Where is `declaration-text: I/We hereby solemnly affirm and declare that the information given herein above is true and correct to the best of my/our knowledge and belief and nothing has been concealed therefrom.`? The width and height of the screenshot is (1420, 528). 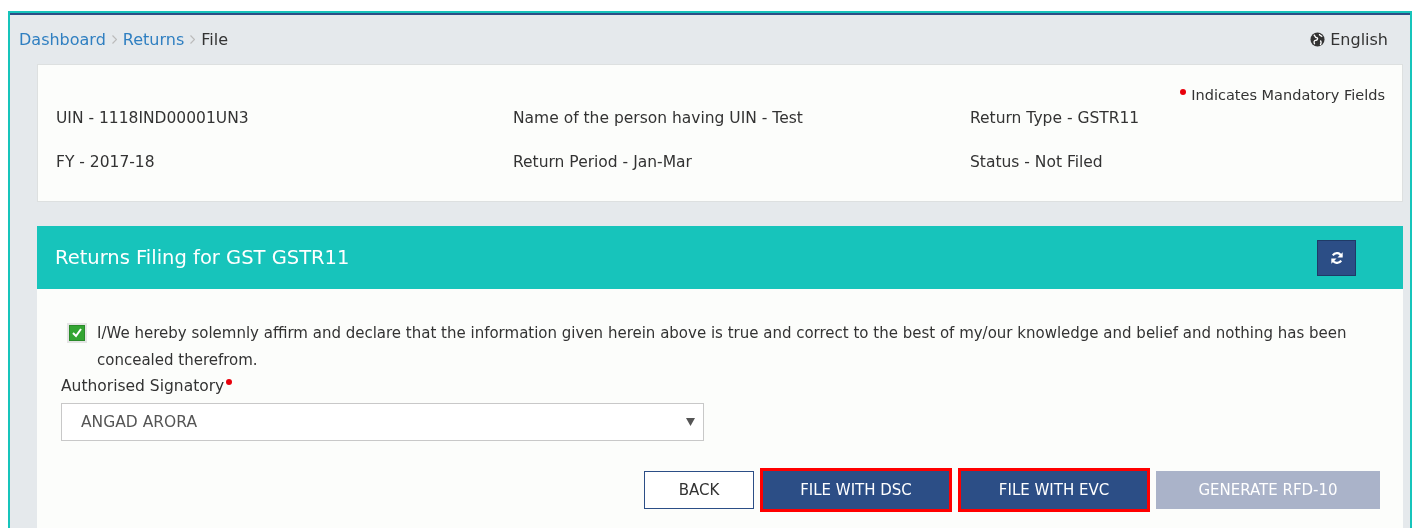
declaration-text: I/We hereby solemnly affirm and declare that the information given herein above is true and correct to the best of my/our knowledge and belief and nothing has been concealed therefrom. is located at coordinates (722, 347).